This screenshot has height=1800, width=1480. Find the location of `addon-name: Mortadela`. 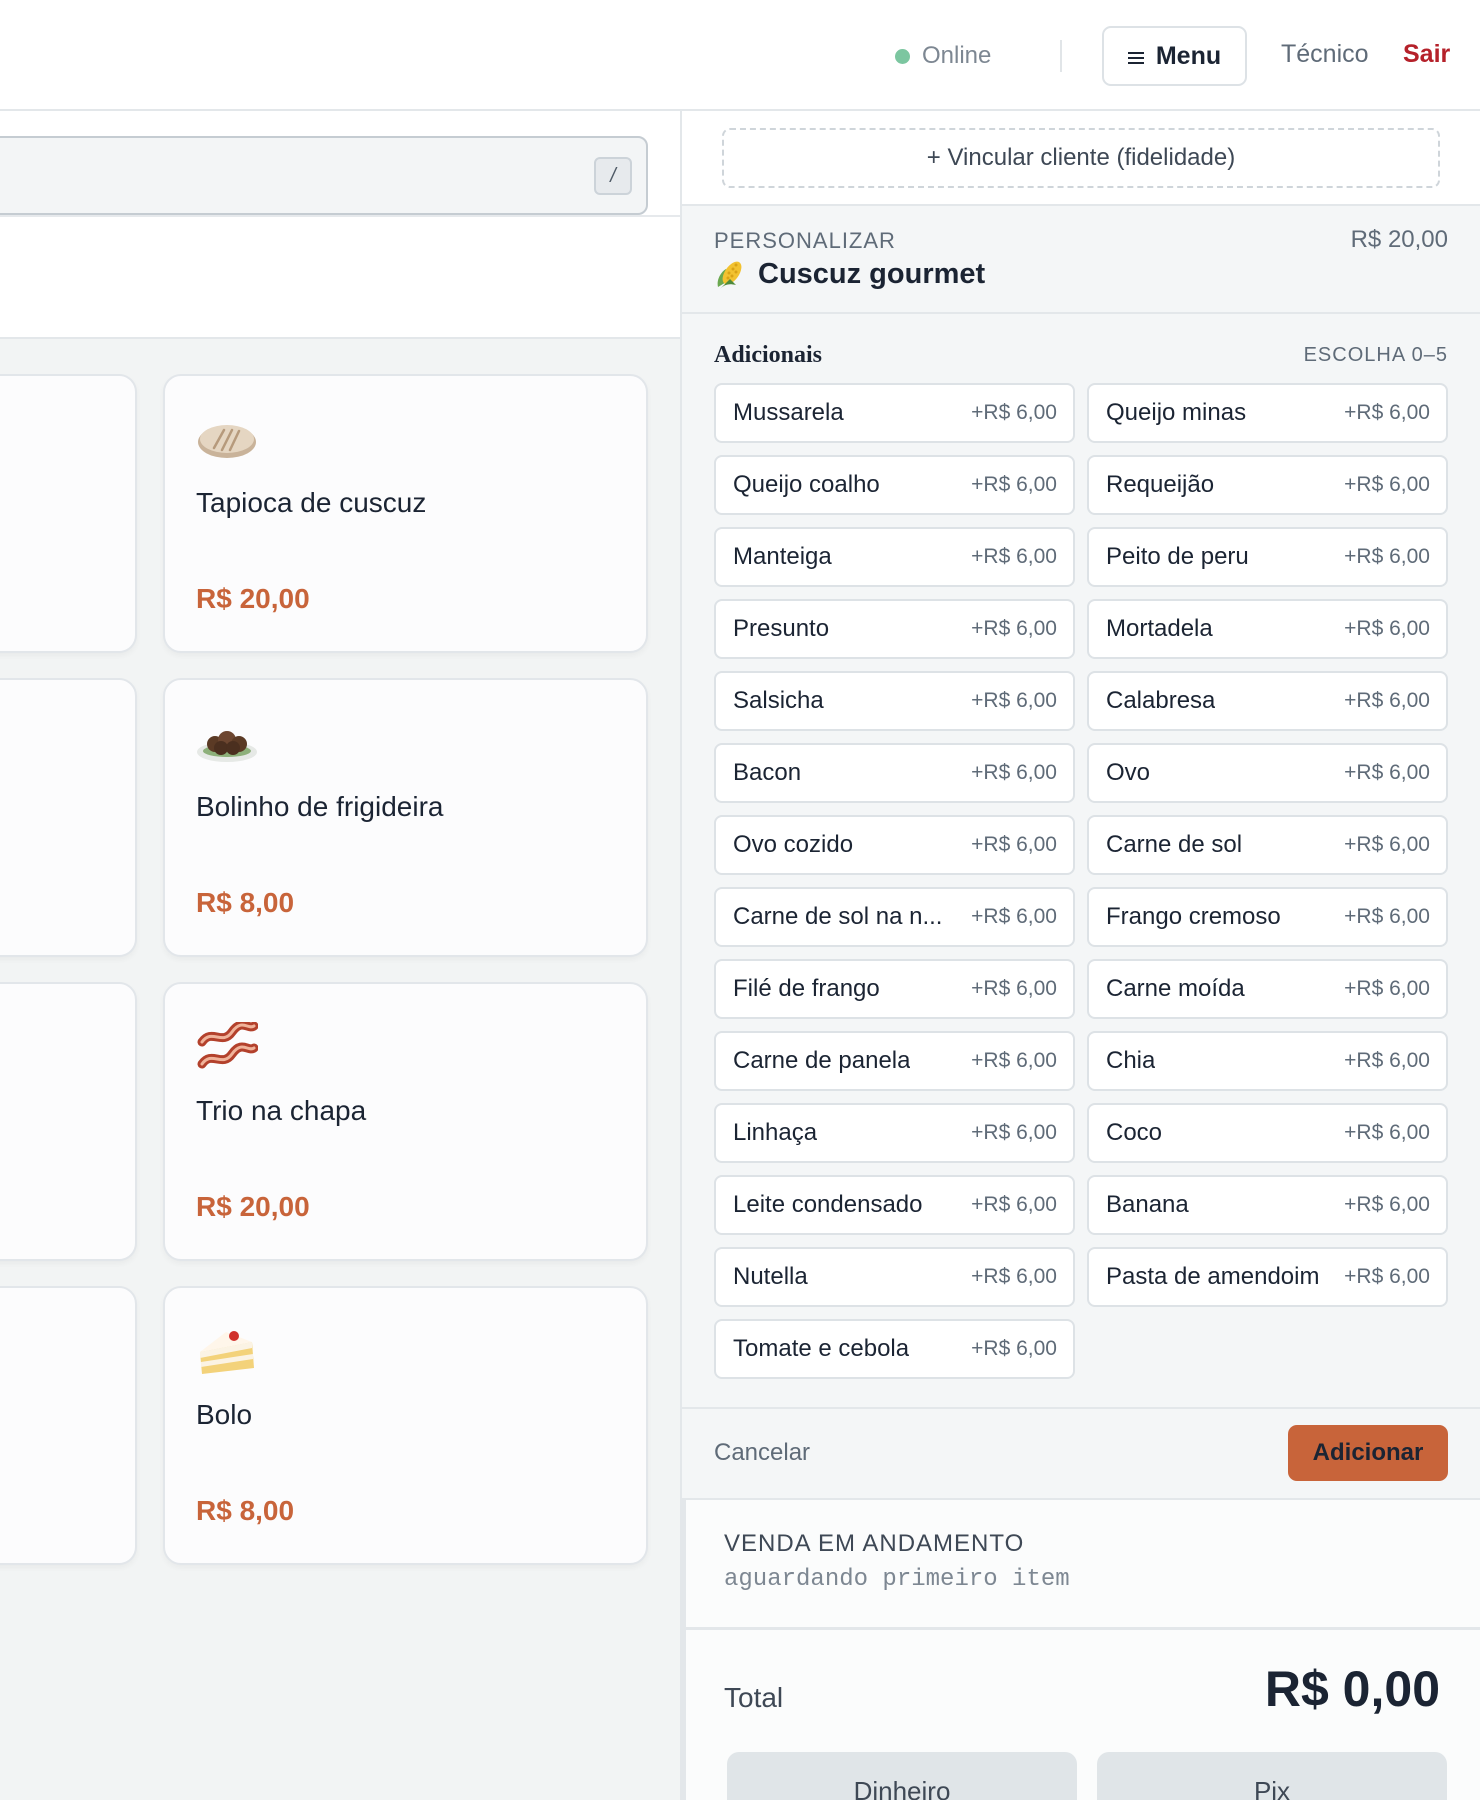

addon-name: Mortadela is located at coordinates (1159, 628).